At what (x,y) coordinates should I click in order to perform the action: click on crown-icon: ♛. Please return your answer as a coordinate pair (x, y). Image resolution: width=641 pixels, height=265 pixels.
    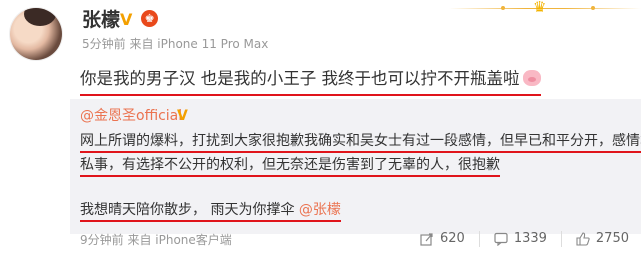
    Looking at the image, I should click on (540, 8).